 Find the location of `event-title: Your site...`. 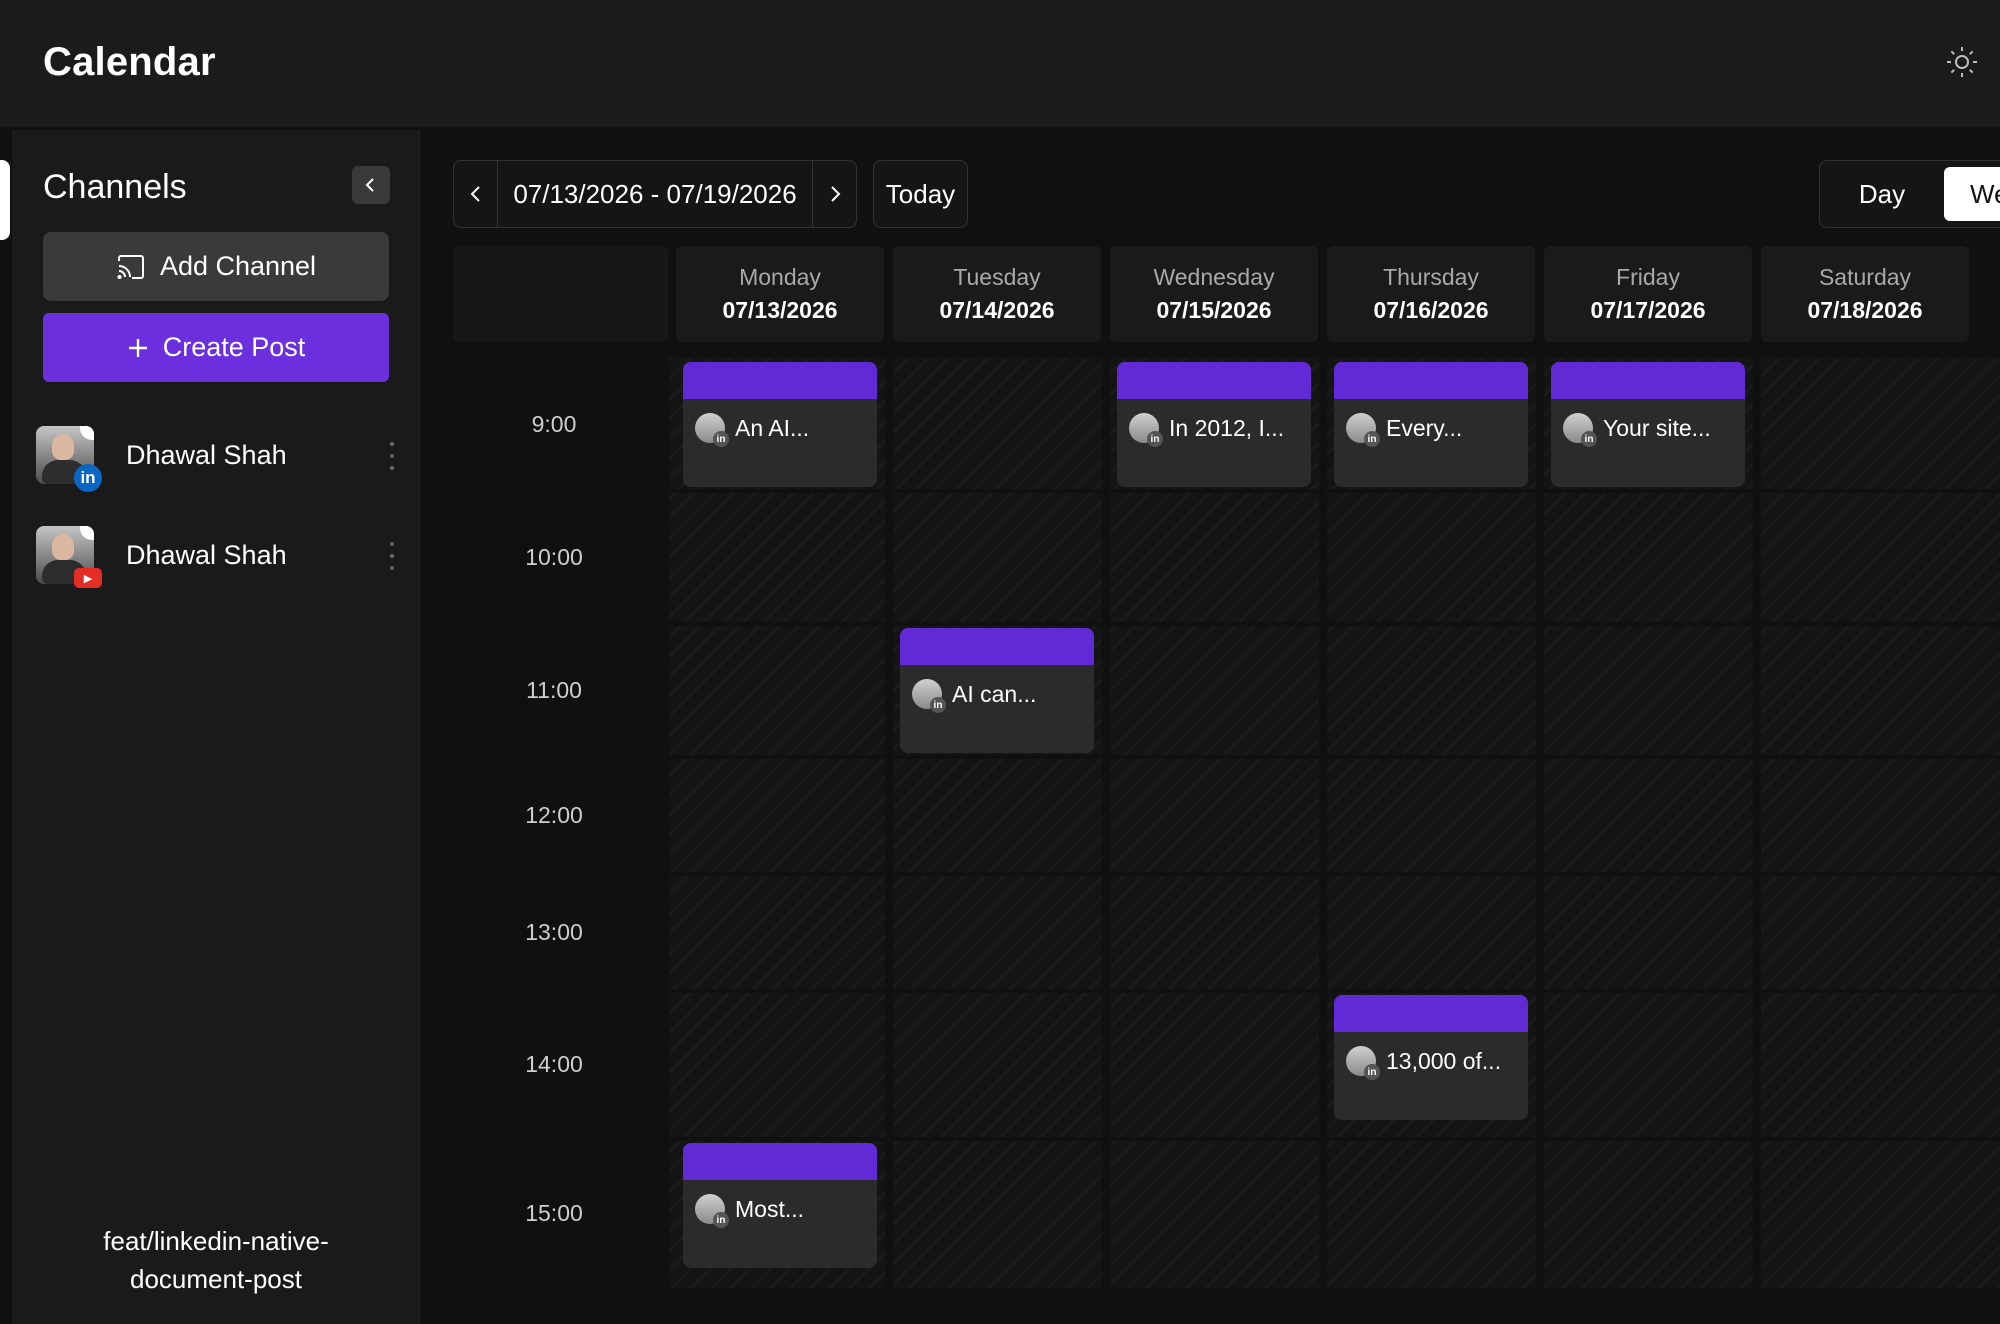

event-title: Your site... is located at coordinates (1657, 427).